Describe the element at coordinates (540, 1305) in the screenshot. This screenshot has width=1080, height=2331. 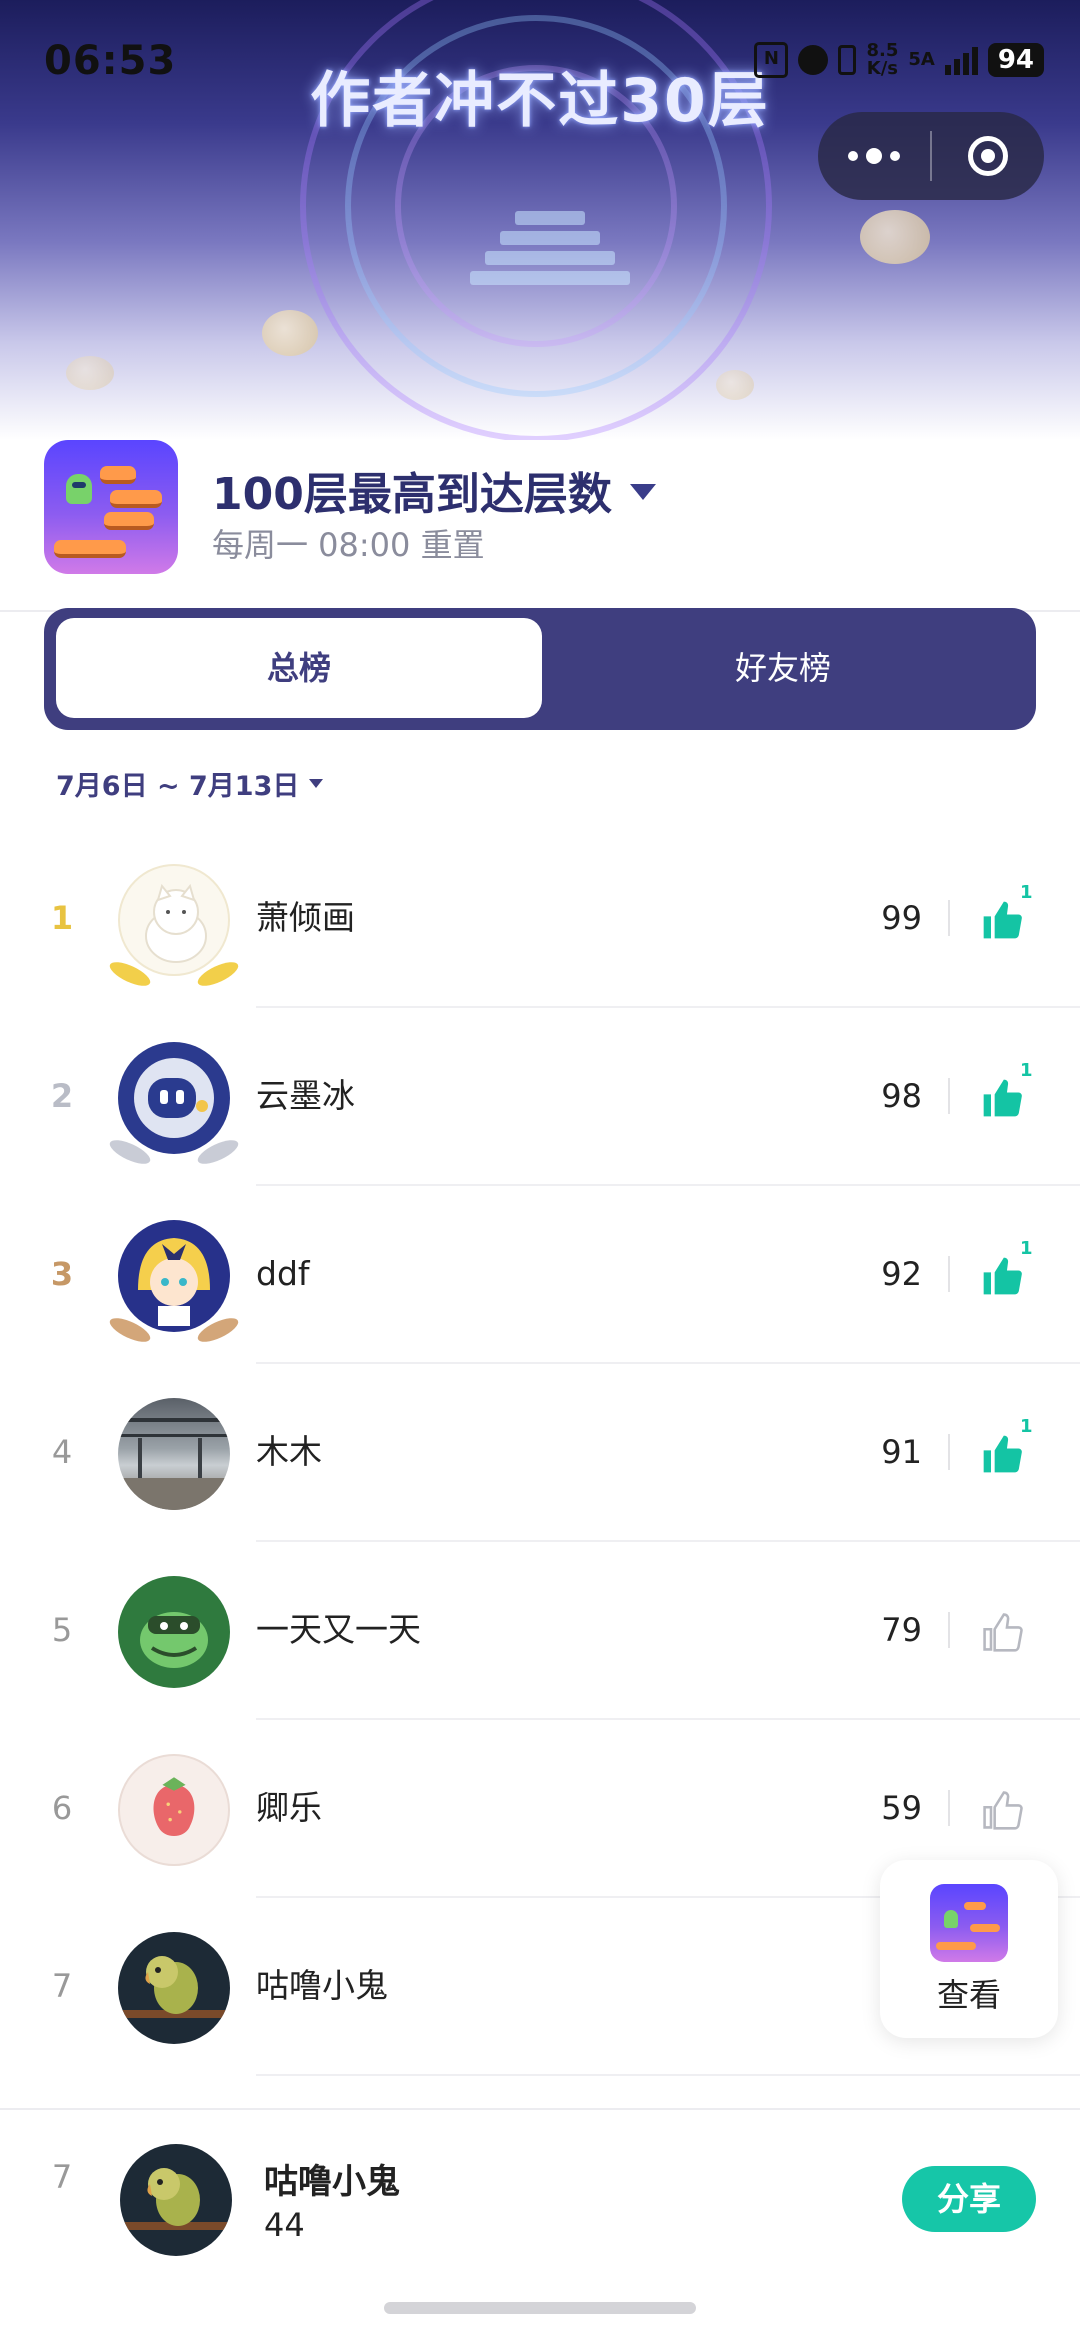
I see `leaderboard-row: 3 ddf 92 1` at that location.